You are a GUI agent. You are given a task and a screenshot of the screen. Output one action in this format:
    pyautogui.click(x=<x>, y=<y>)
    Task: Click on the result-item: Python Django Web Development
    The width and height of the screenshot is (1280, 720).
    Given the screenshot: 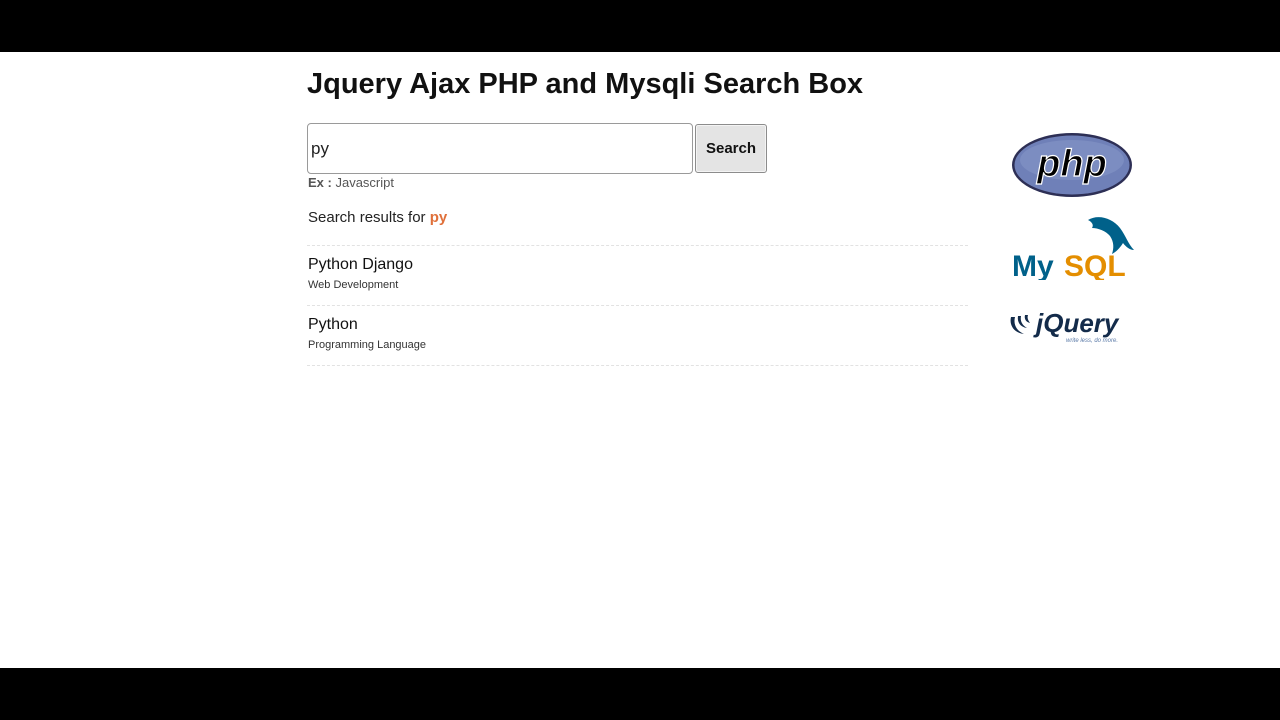 What is the action you would take?
    pyautogui.click(x=637, y=276)
    